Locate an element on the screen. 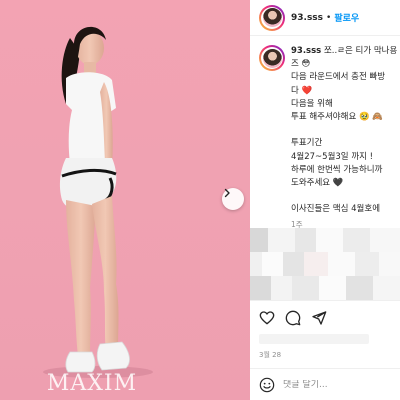 This screenshot has width=400, height=400. caption-avatar is located at coordinates (272, 58).